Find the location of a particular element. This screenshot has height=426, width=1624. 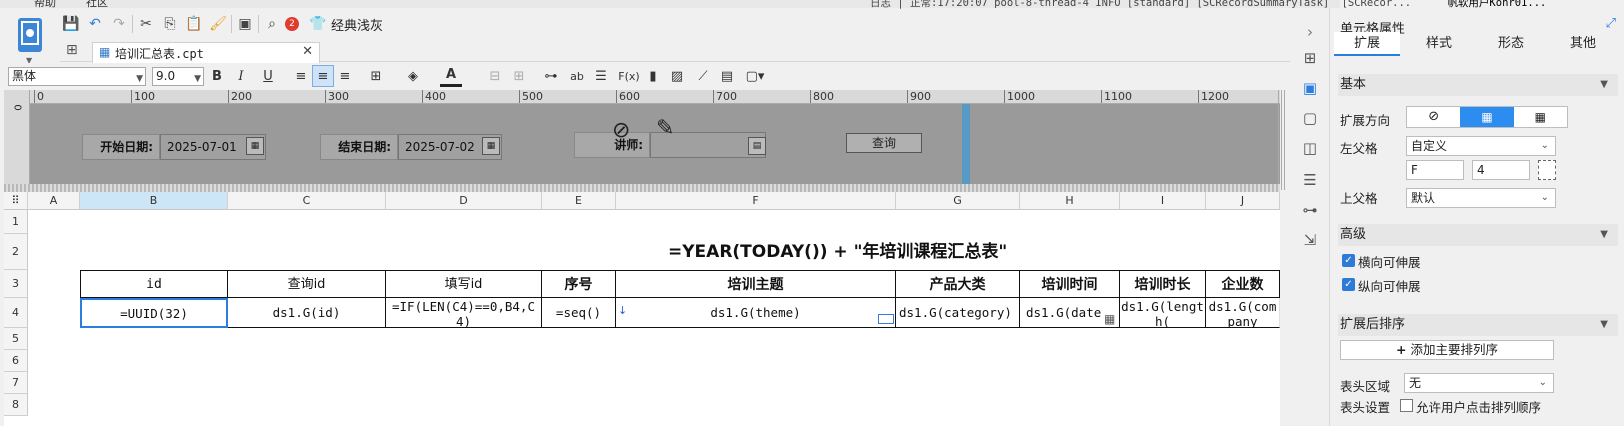

italic-icon: I is located at coordinates (241, 76).